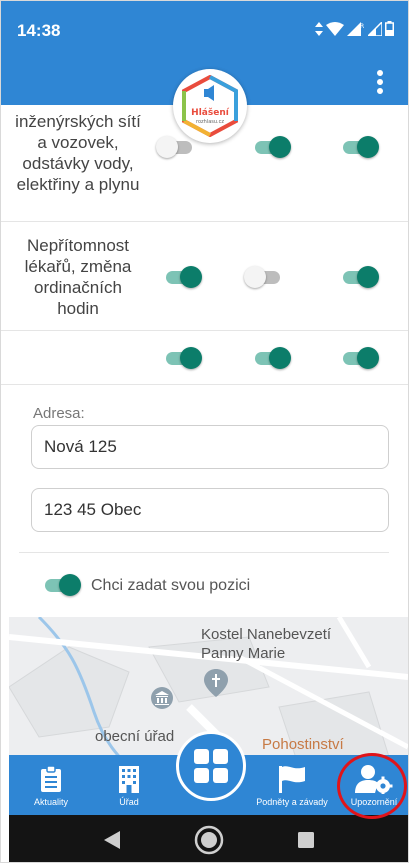 The width and height of the screenshot is (409, 863). Describe the element at coordinates (183, 358) in the screenshot. I see `toggle-row3-col1` at that location.